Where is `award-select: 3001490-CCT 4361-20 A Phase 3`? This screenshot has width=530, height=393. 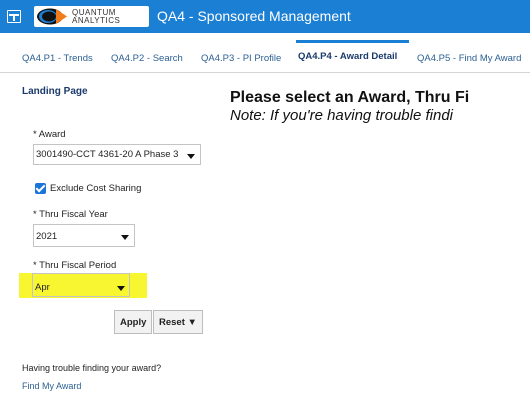
award-select: 3001490-CCT 4361-20 A Phase 3 is located at coordinates (117, 154).